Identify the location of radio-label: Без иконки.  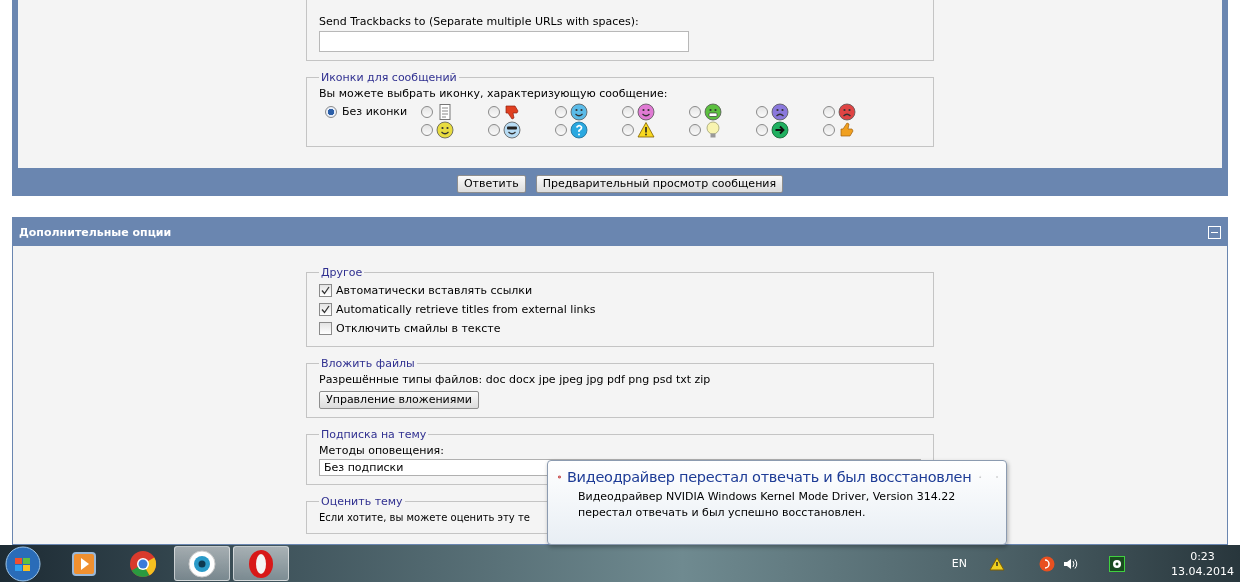
(375, 111).